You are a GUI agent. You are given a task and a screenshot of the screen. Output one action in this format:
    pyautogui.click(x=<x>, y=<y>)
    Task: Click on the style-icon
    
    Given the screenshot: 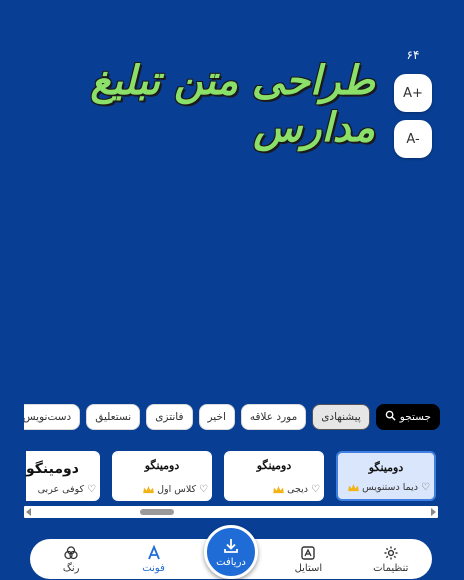 What is the action you would take?
    pyautogui.click(x=308, y=552)
    